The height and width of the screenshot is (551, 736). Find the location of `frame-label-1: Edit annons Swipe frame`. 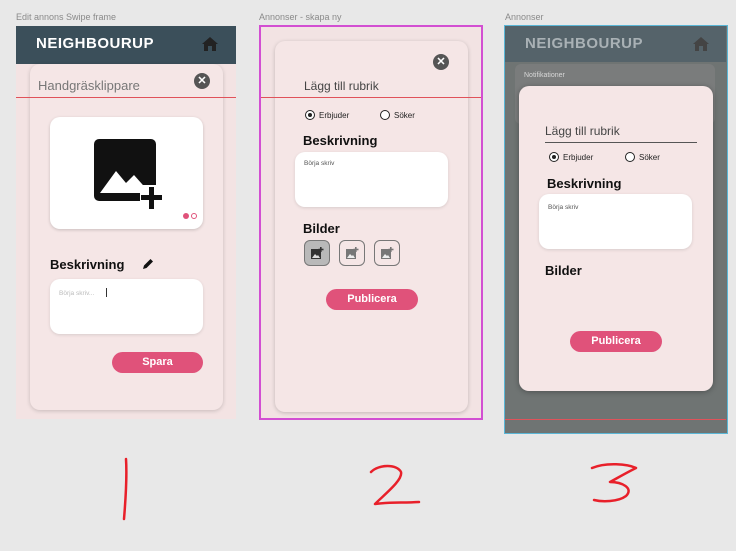

frame-label-1: Edit annons Swipe frame is located at coordinates (66, 17).